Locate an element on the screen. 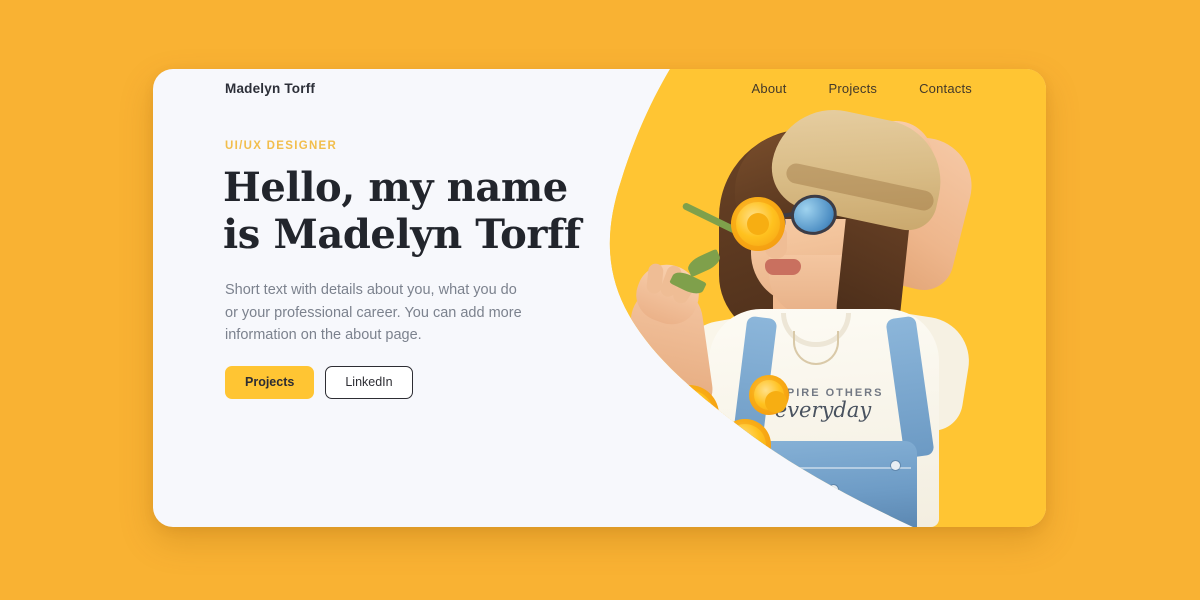 The image size is (1200, 600). role-eyebrow: UI/UX DESIGNER is located at coordinates (281, 146).